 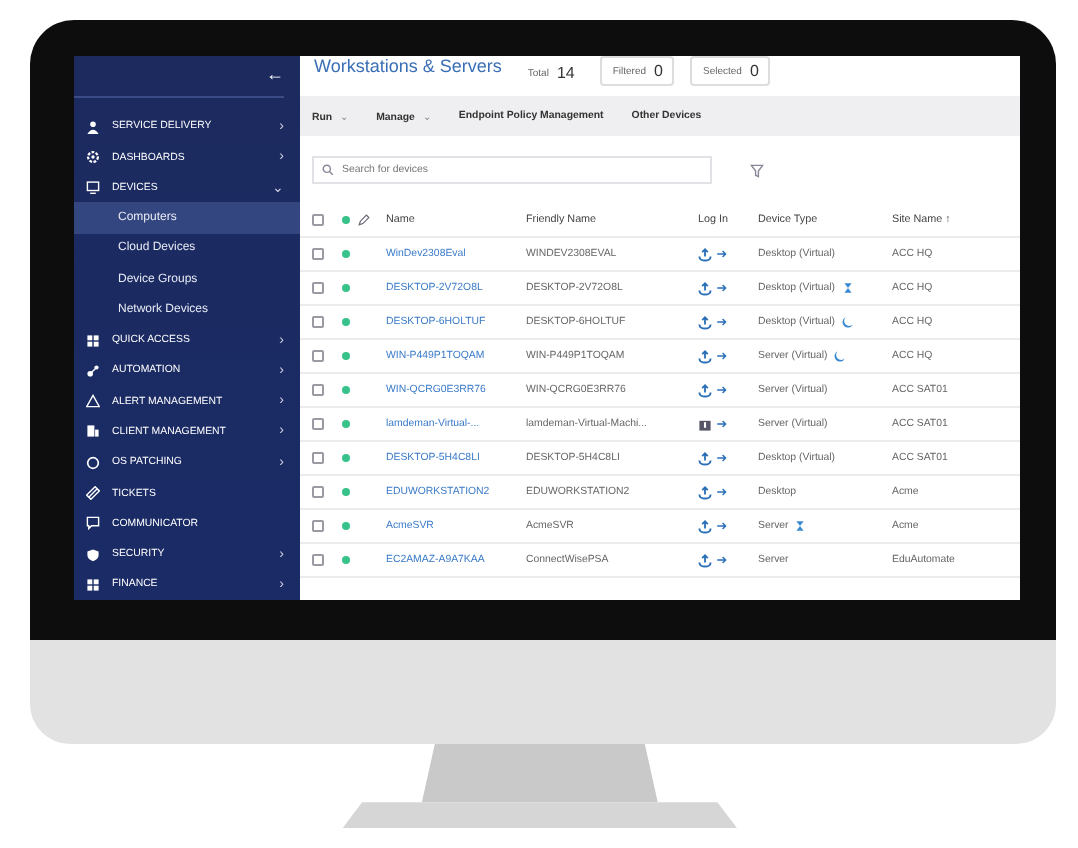 I want to click on tag-icon, so click(x=93, y=493).